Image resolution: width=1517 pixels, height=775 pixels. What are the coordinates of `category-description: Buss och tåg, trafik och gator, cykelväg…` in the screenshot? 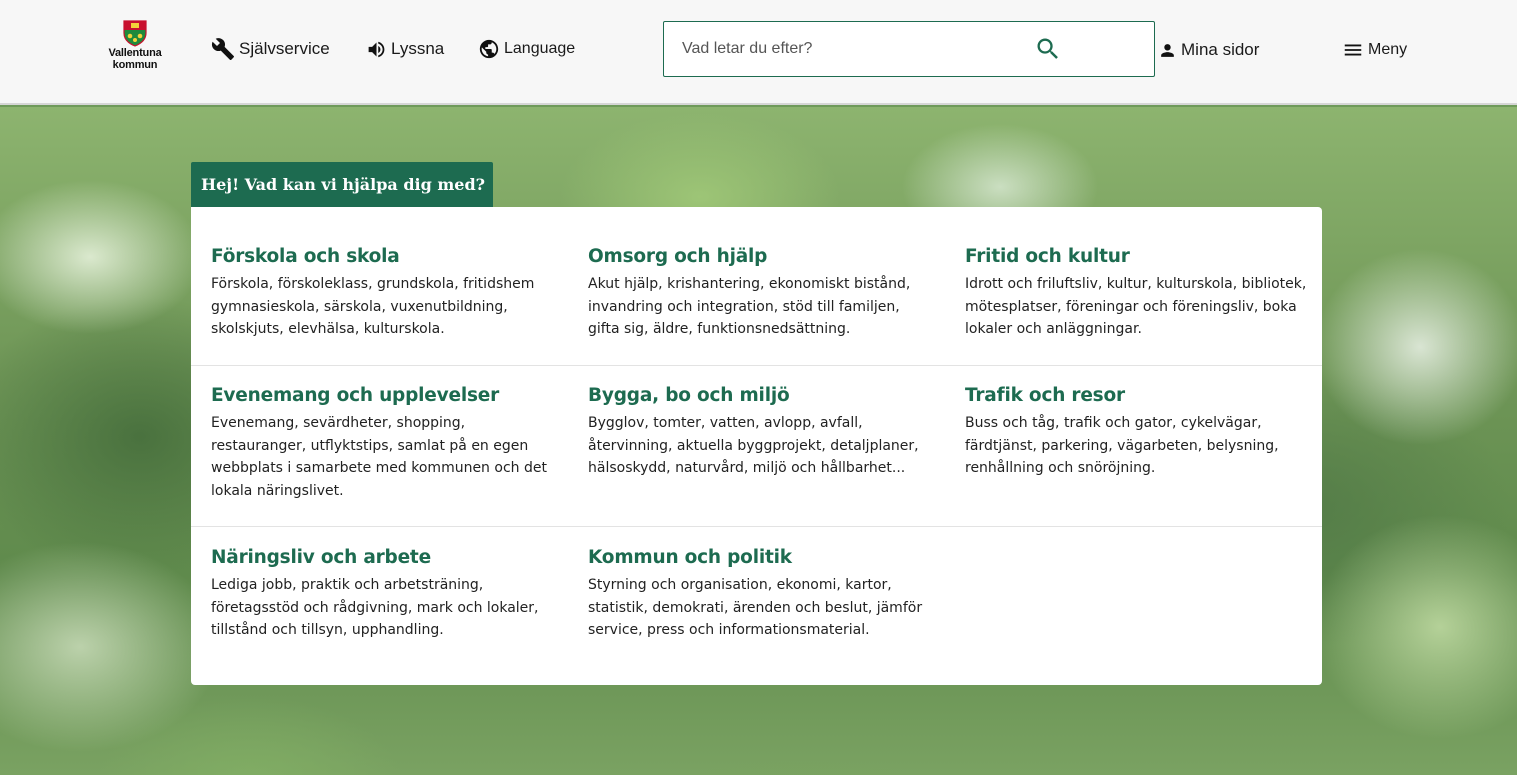 It's located at (1122, 445).